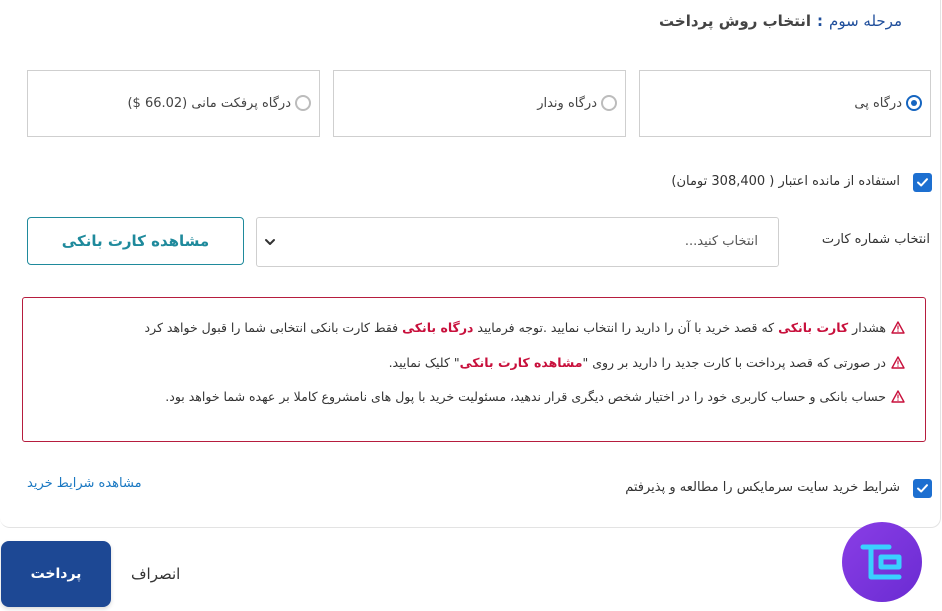 The width and height of the screenshot is (942, 611). I want to click on card-number-label: انتخاب شماره کارت, so click(875, 239).